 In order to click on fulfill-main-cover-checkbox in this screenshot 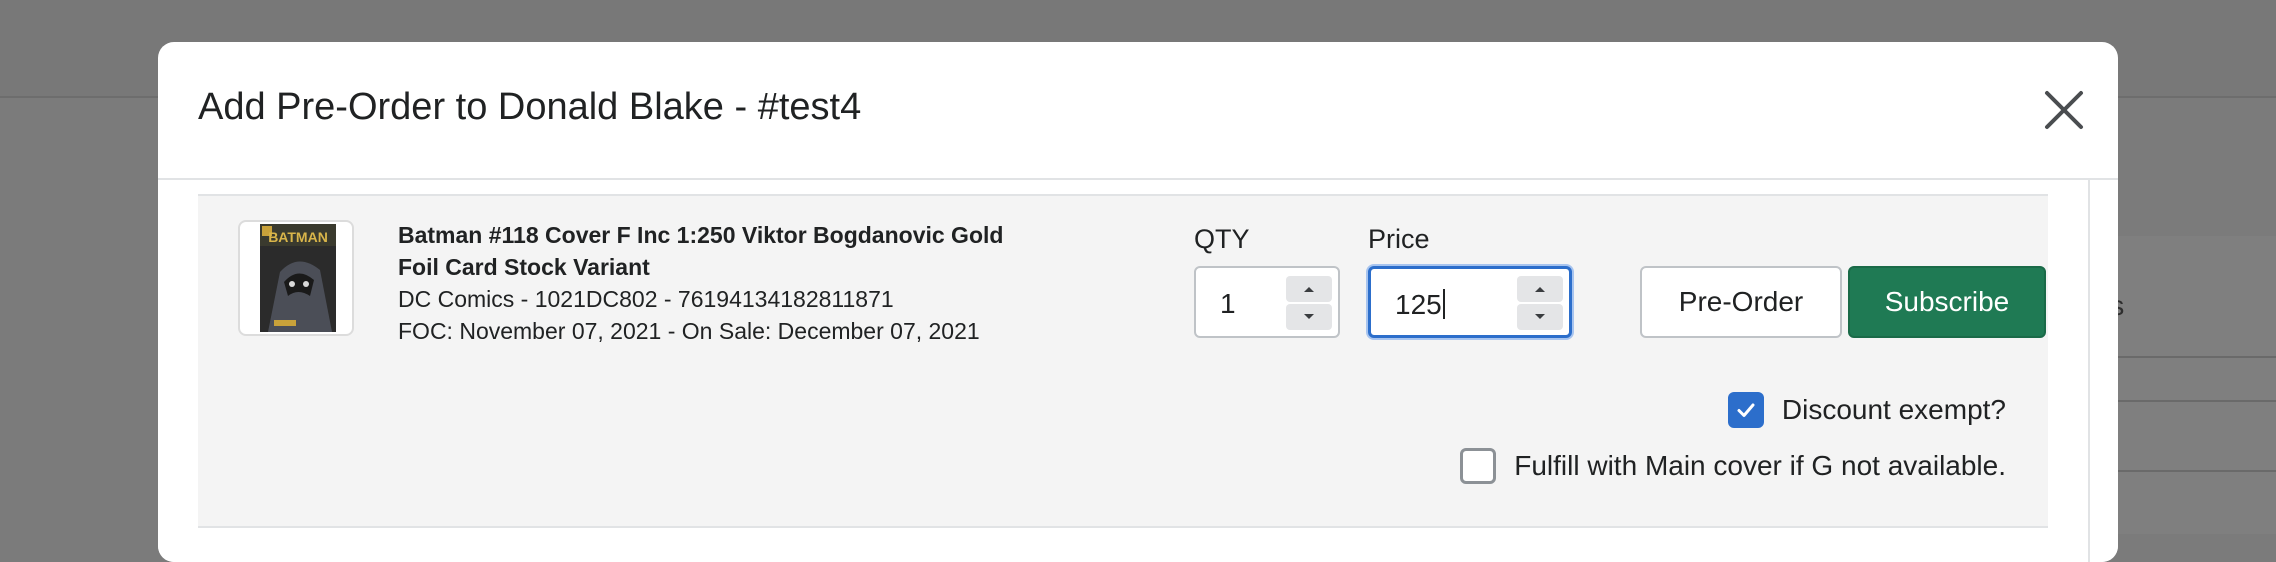, I will do `click(1478, 466)`.